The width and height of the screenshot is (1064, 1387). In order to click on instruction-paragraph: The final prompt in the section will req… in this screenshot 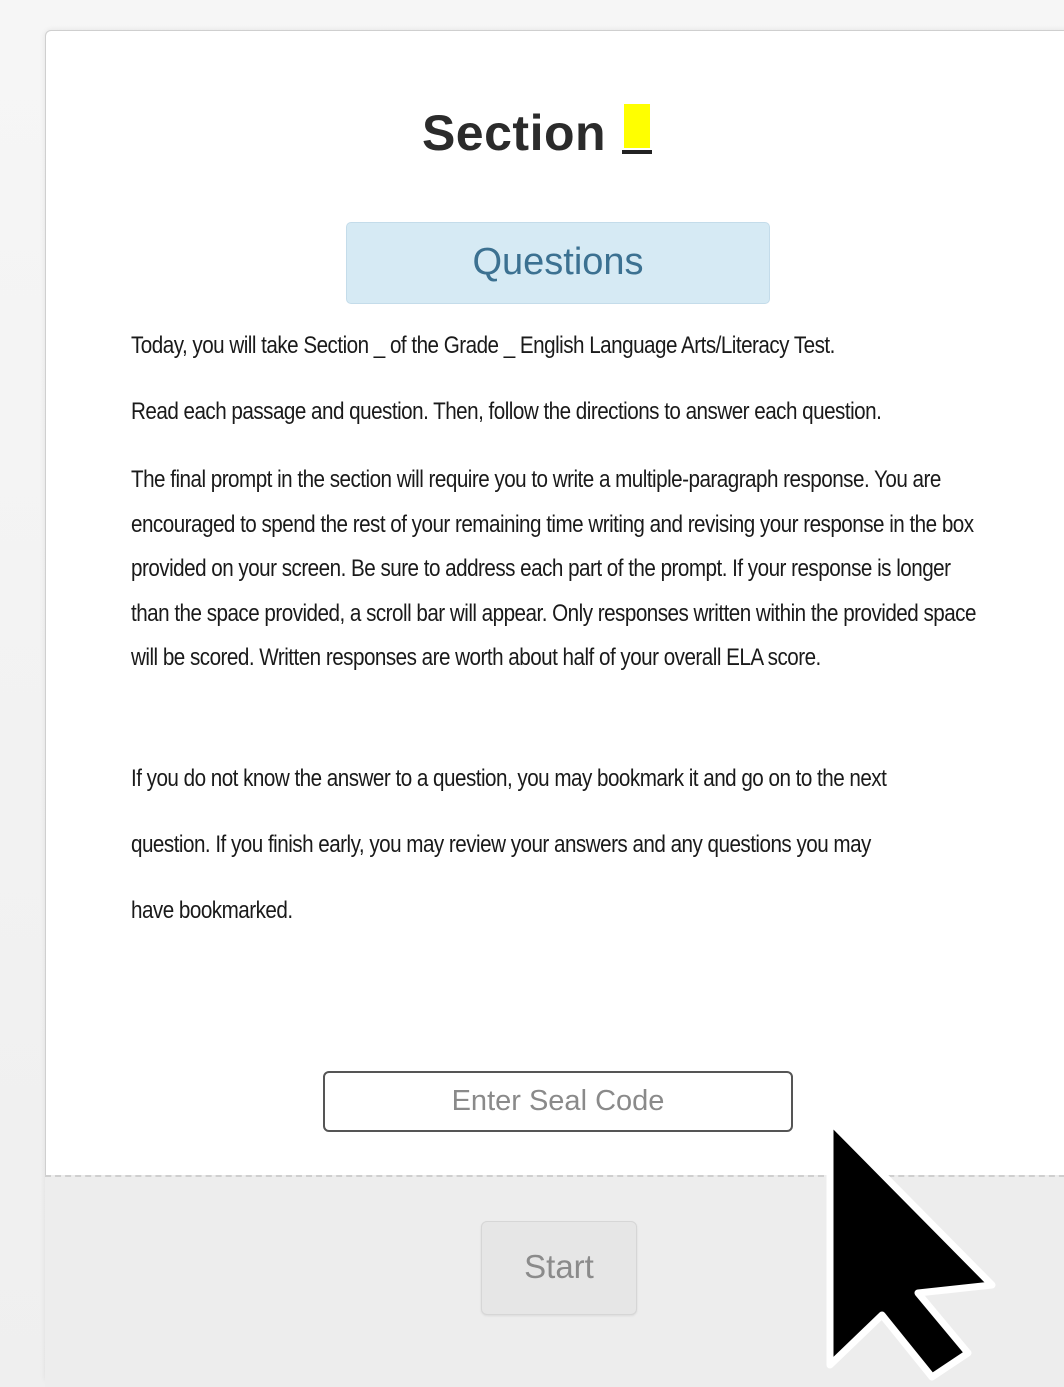, I will do `click(553, 568)`.